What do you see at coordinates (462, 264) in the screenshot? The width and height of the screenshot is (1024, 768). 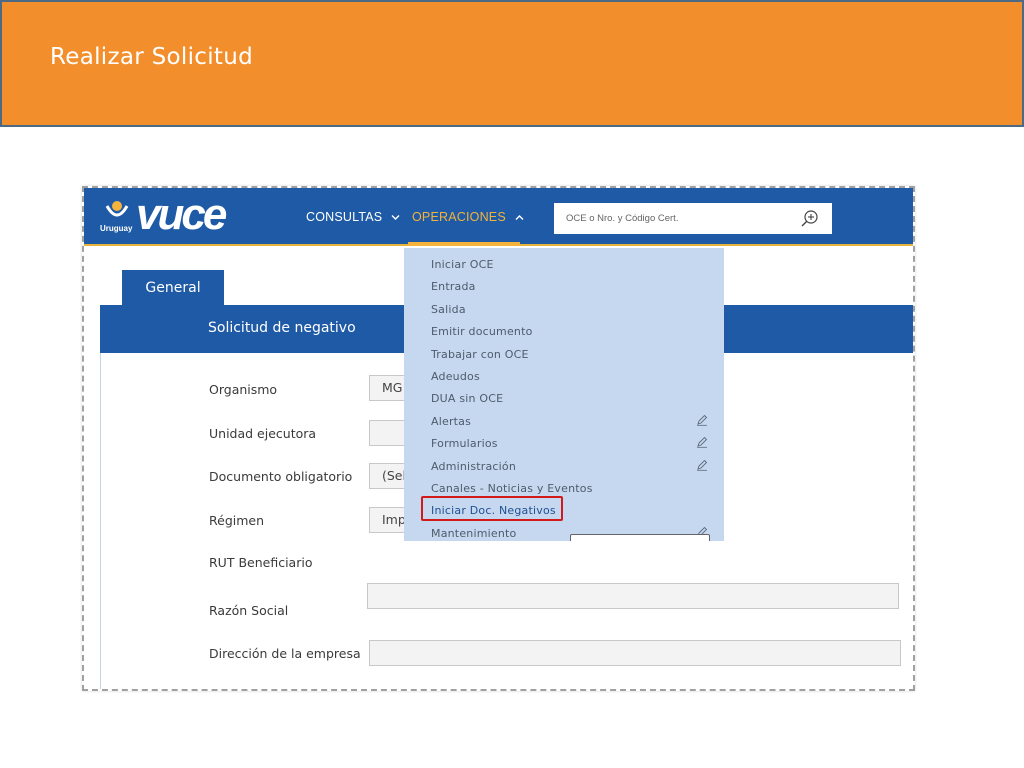 I see `menu-item-iniciar-oce: Iniciar OCE` at bounding box center [462, 264].